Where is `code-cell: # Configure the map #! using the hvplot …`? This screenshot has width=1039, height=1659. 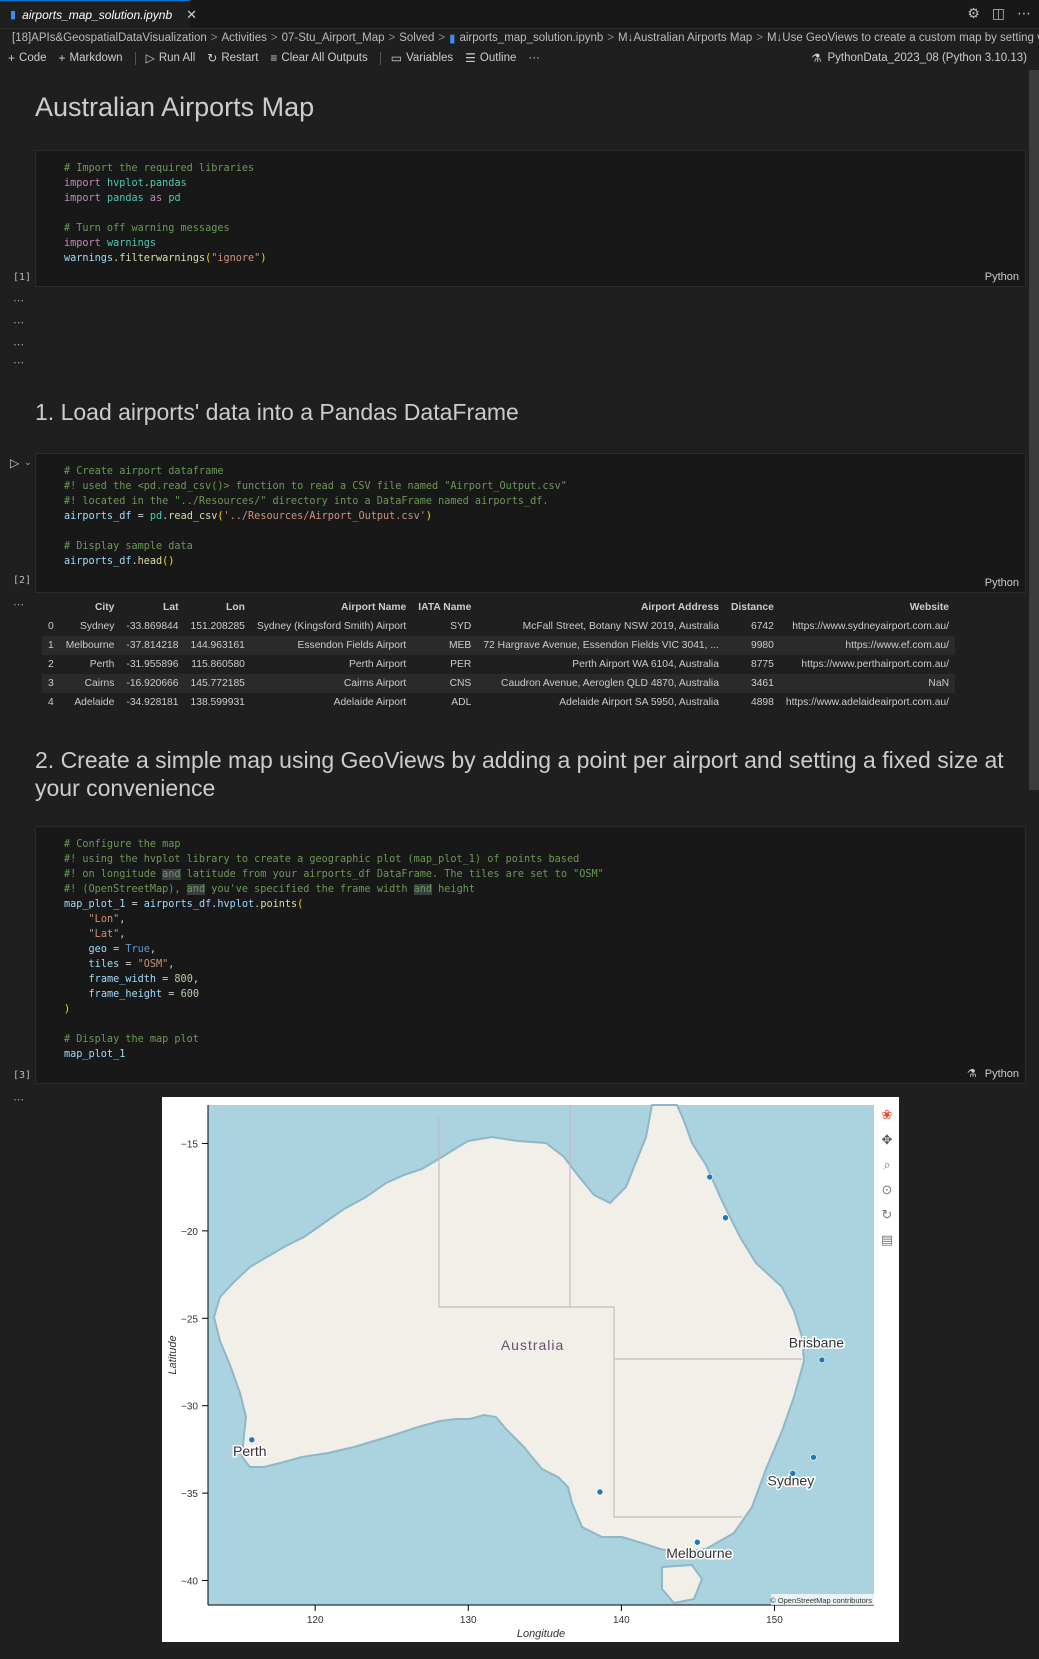
code-cell: # Configure the map #! using the hvplot … is located at coordinates (530, 955).